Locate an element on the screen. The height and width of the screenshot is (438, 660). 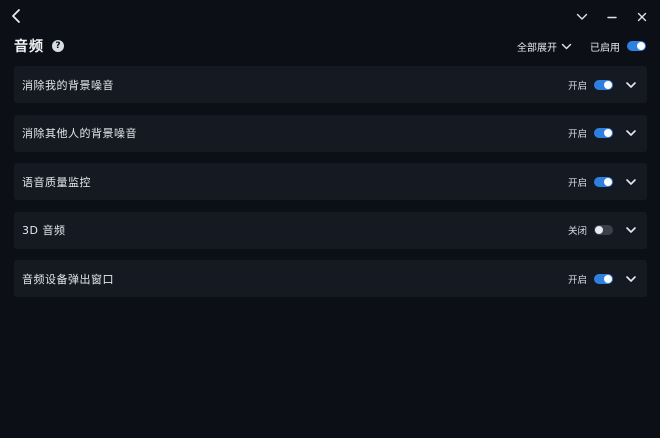
page-title: 音频 is located at coordinates (29, 47).